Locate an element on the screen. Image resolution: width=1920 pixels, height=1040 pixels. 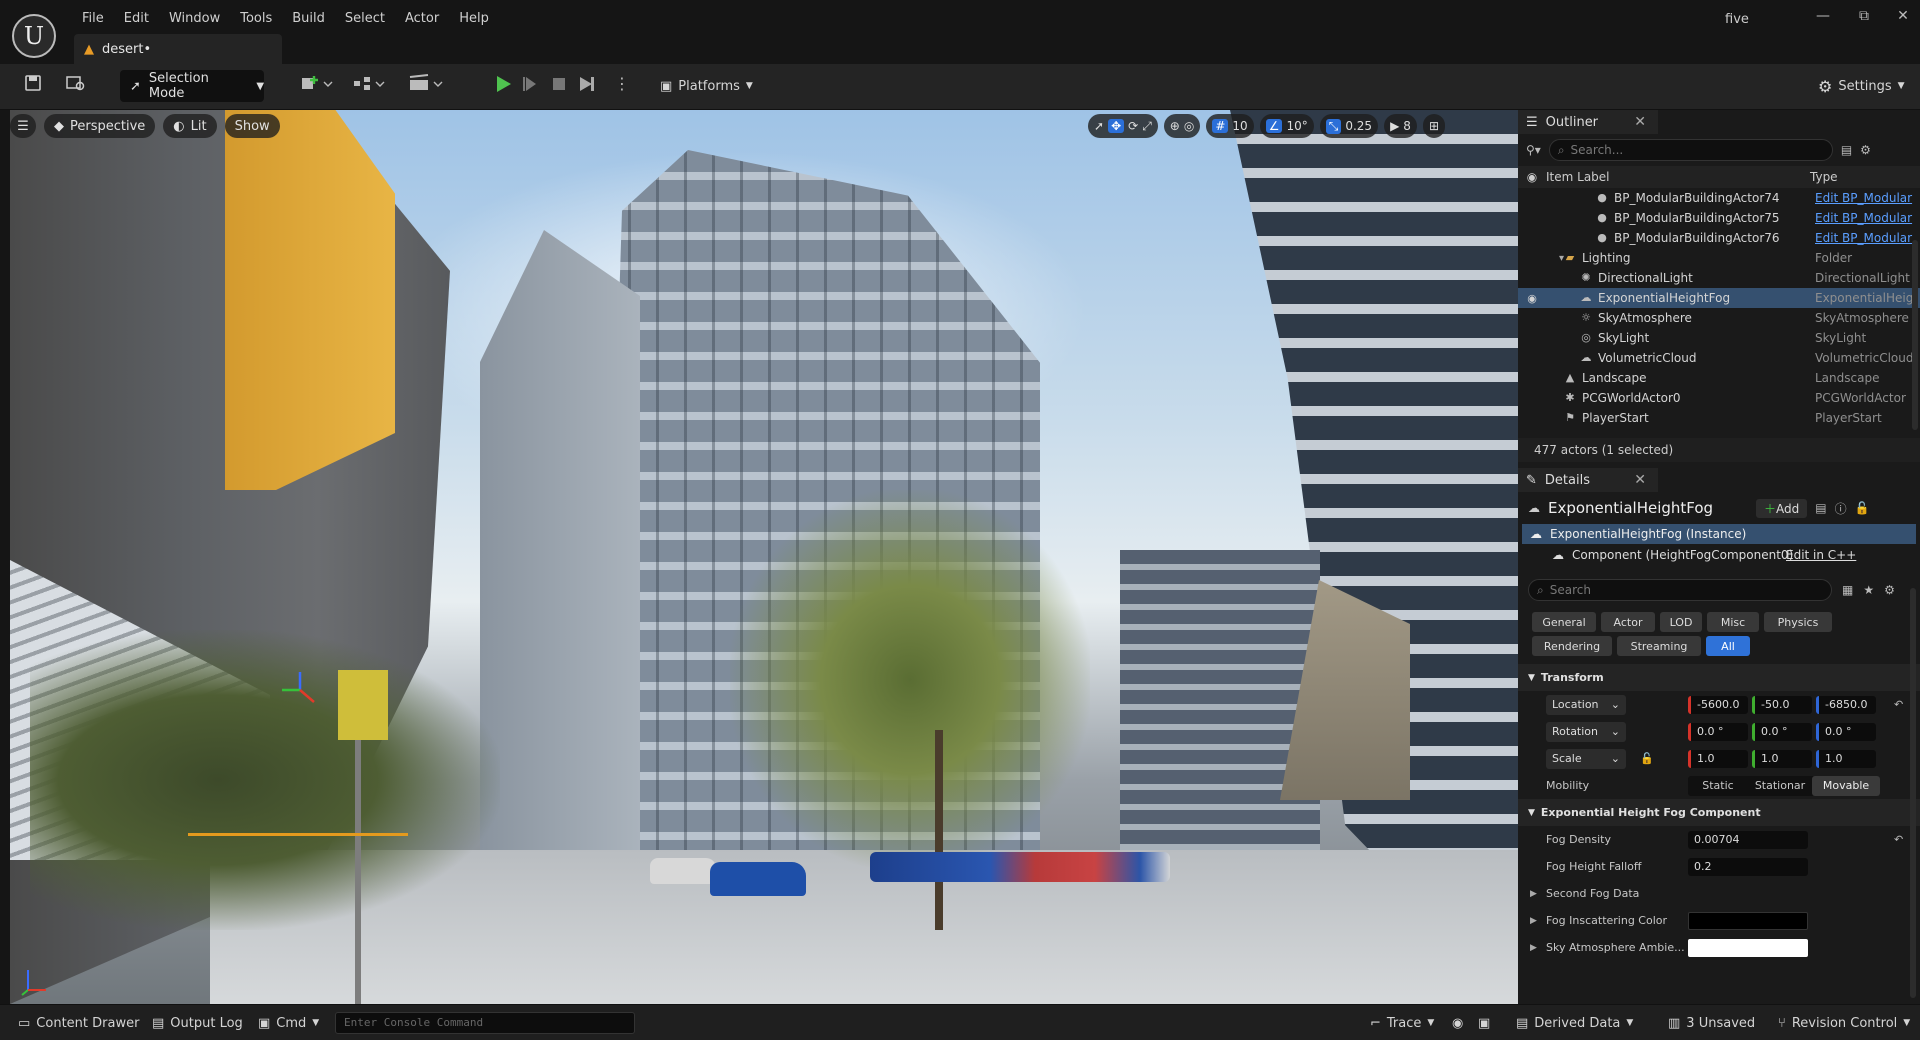
console-command-input: Enter Console Command is located at coordinates (485, 1023).